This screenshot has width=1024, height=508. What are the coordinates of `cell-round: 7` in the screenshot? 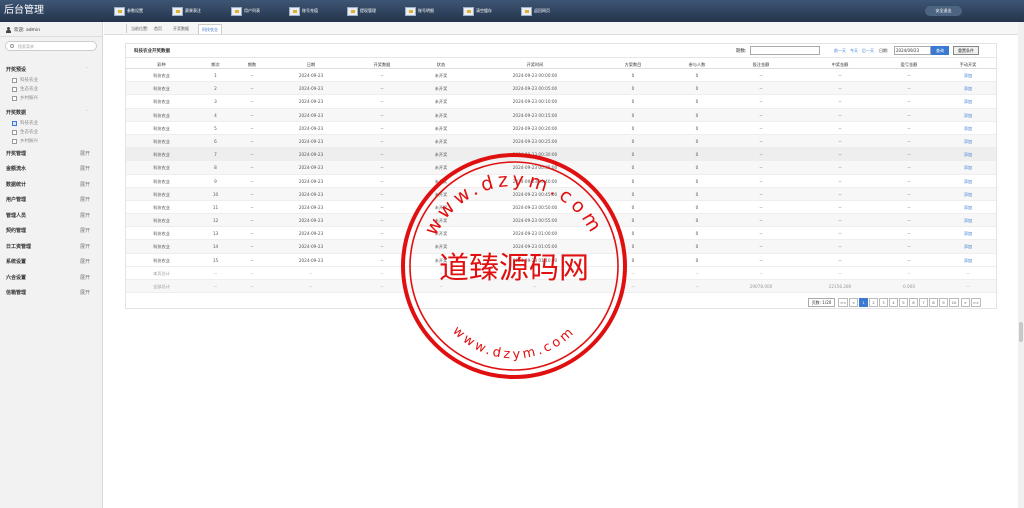 It's located at (215, 155).